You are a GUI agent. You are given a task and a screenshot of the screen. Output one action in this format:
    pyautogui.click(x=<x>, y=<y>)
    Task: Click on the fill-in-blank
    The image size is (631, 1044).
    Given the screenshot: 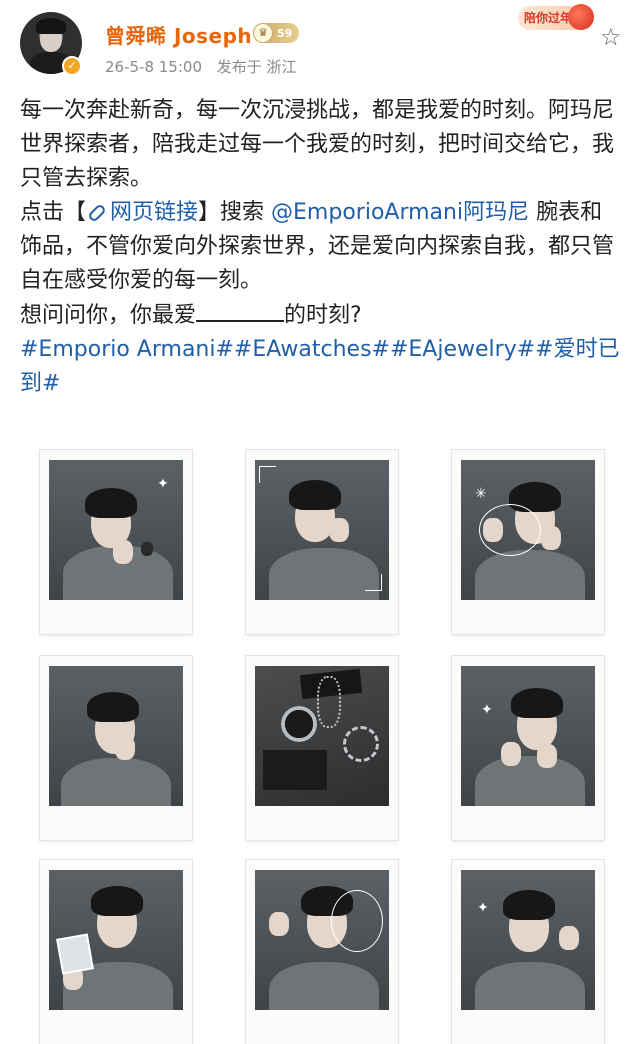 What is the action you would take?
    pyautogui.click(x=240, y=310)
    